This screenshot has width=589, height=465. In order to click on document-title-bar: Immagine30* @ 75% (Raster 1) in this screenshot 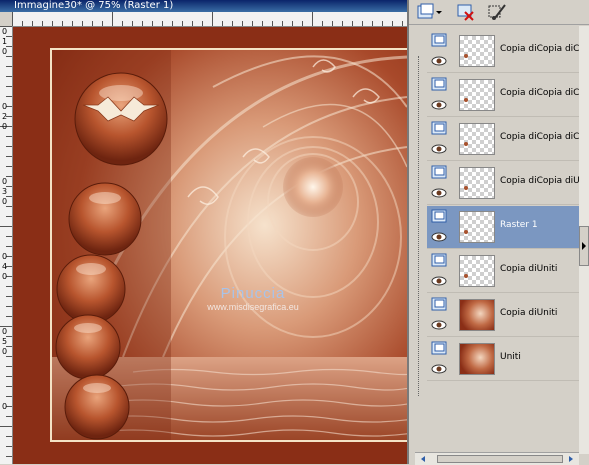, I will do `click(203, 6)`.